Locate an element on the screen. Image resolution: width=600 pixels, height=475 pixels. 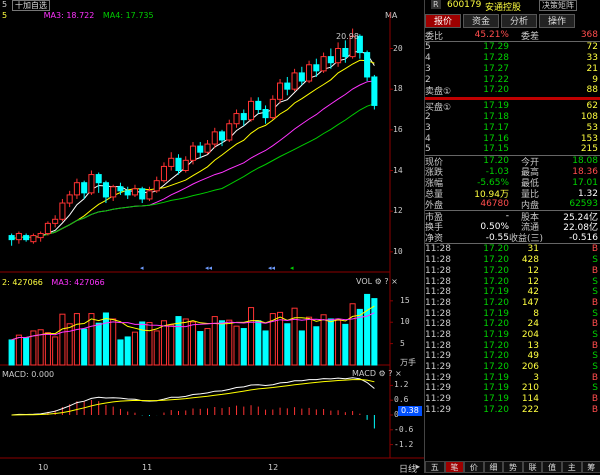
bid-level: 买盘① is located at coordinates (439, 106).